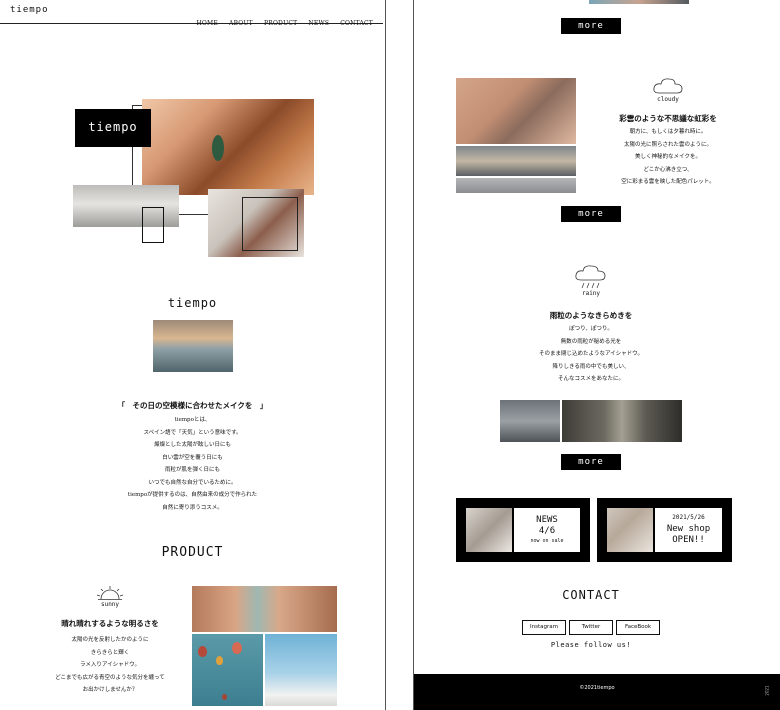 The width and height of the screenshot is (780, 710). What do you see at coordinates (110, 677) in the screenshot?
I see `sunny-line-4: どこまでも広がる青空のような気分を纏って` at bounding box center [110, 677].